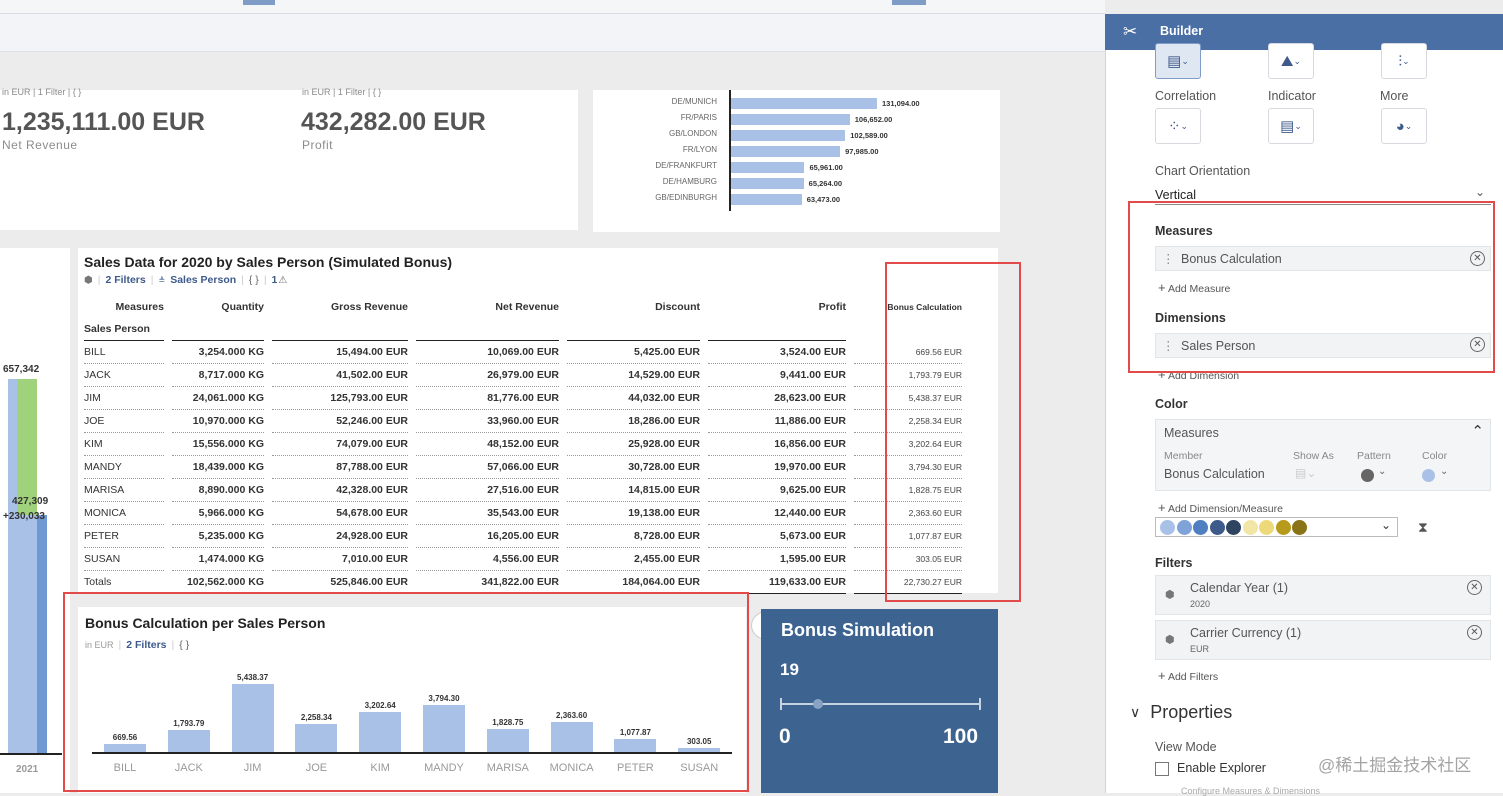 The height and width of the screenshot is (796, 1503). Describe the element at coordinates (340, 513) in the screenshot. I see `table-cell: 54,678.00 EUR` at that location.